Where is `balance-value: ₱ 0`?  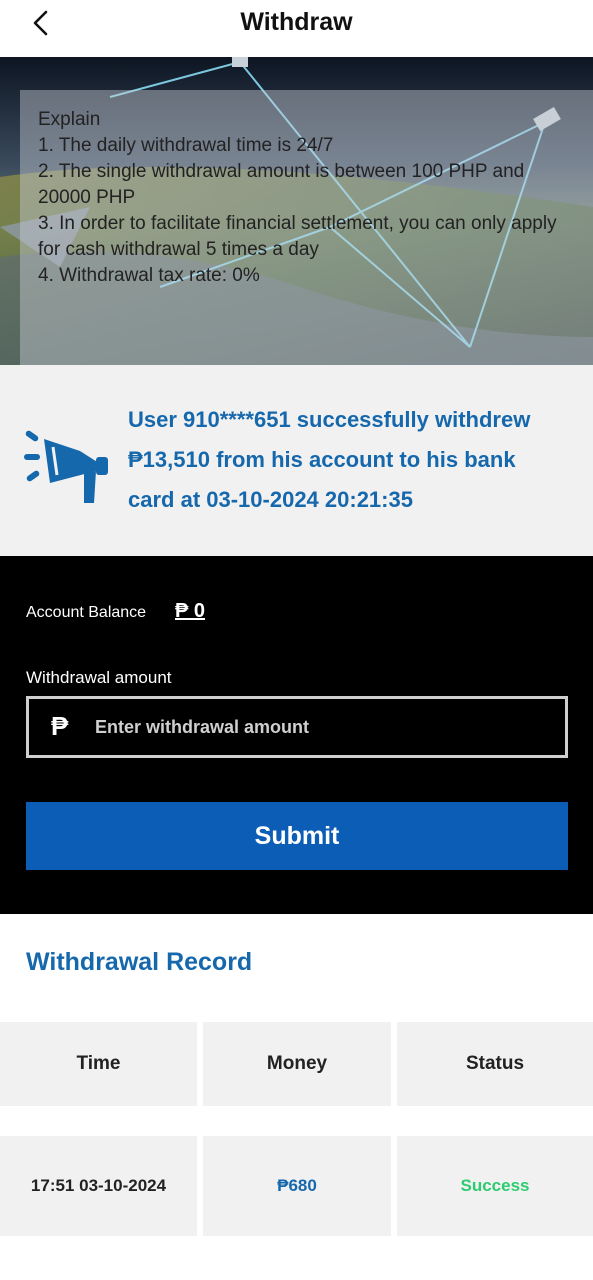
balance-value: ₱ 0 is located at coordinates (190, 611).